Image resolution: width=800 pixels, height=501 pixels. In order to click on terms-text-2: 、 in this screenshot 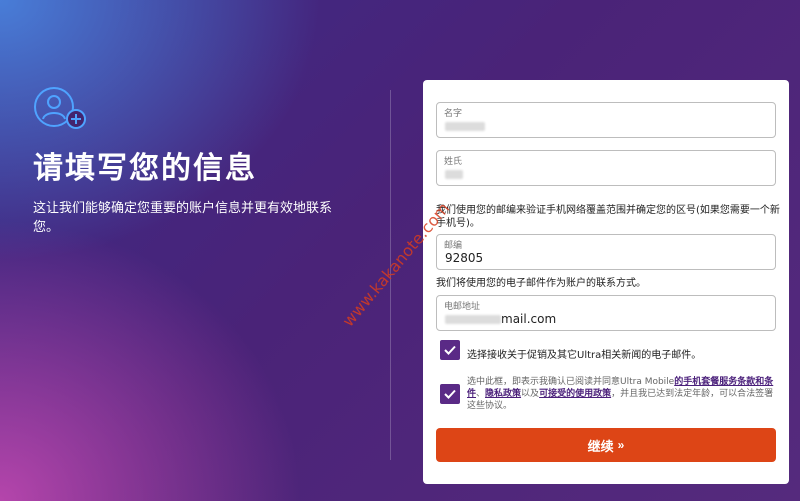, I will do `click(481, 394)`.